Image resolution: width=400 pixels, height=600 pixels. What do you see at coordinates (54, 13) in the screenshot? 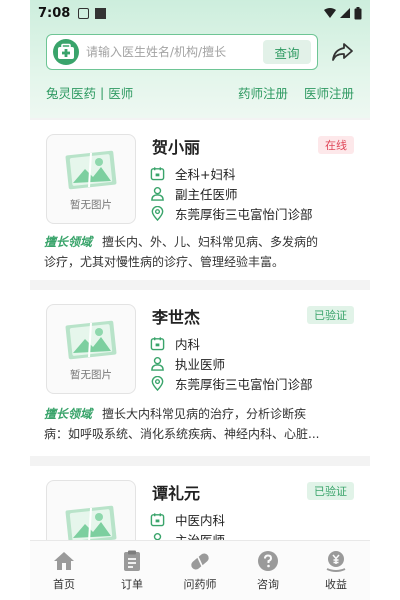
I see `status-time: 7:08` at bounding box center [54, 13].